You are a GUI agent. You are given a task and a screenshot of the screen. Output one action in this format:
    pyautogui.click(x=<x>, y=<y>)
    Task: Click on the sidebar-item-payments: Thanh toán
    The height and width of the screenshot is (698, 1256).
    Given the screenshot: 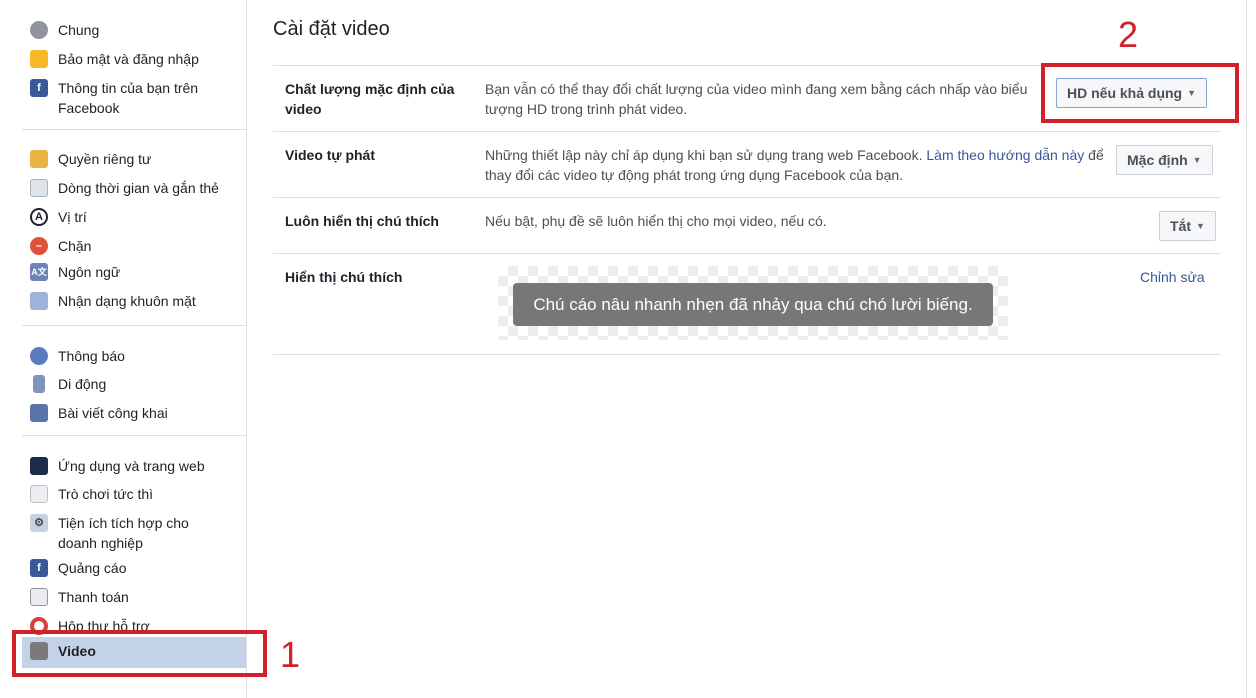 What is the action you would take?
    pyautogui.click(x=134, y=597)
    